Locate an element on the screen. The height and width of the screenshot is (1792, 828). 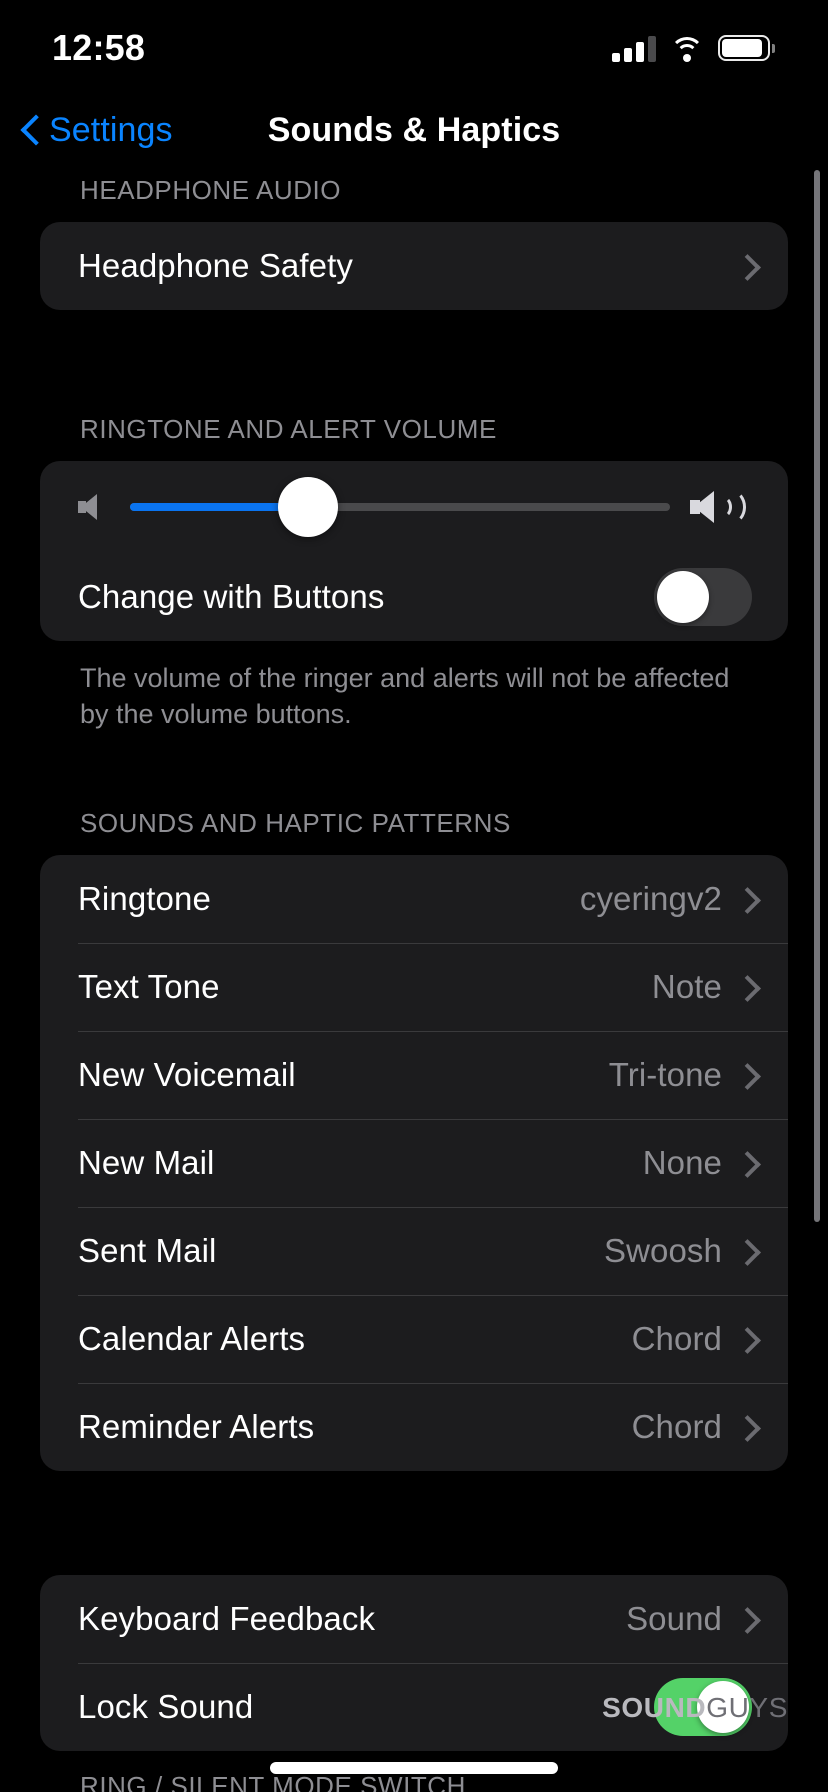
status-bar-clock: 12:58 is located at coordinates (99, 47).